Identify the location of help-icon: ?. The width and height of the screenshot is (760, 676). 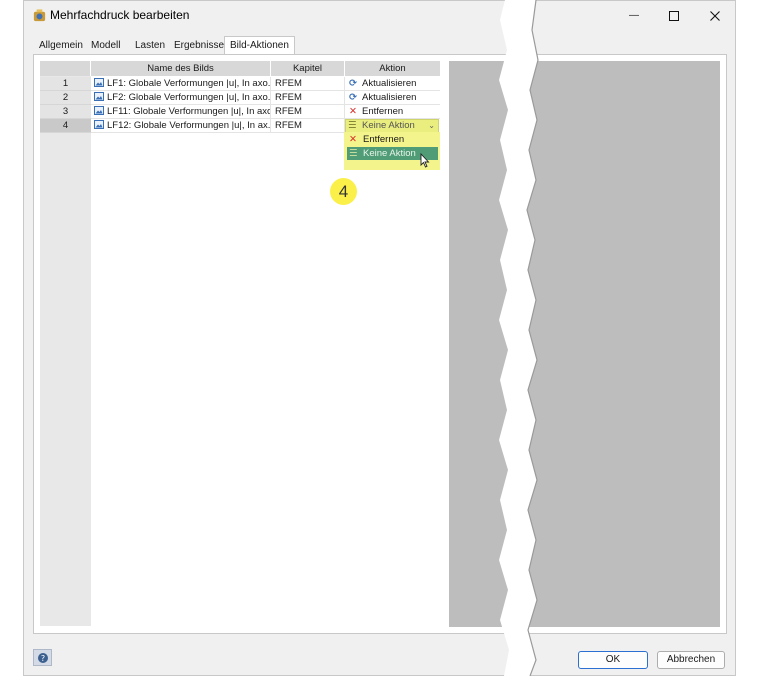
(42, 657).